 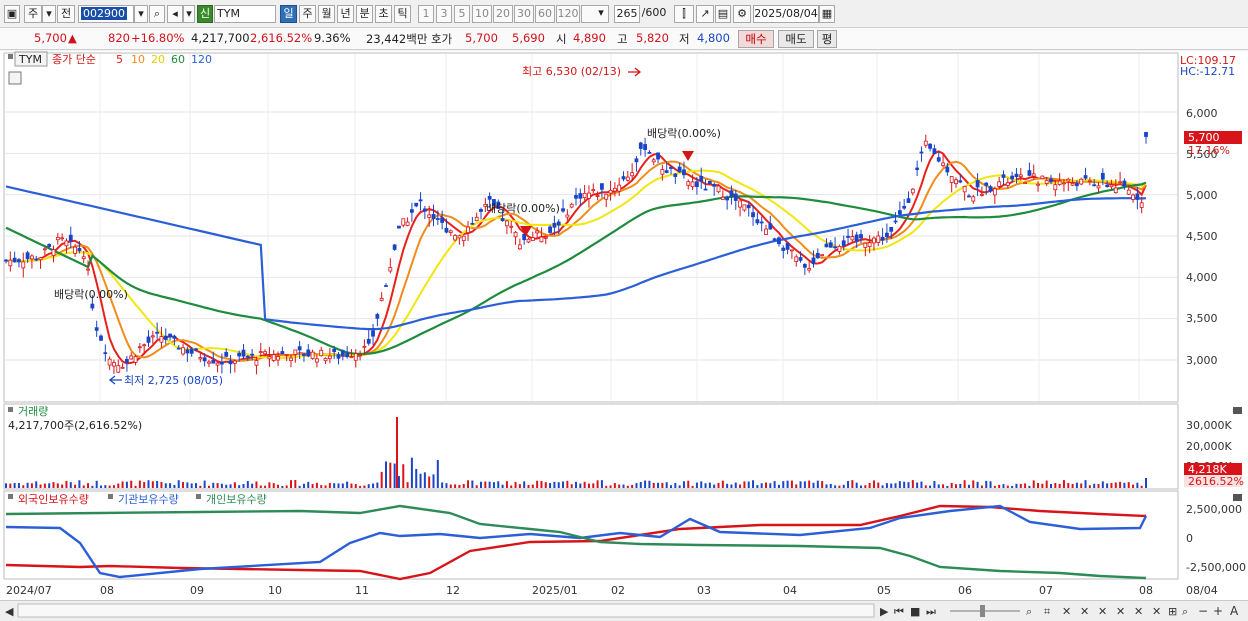 What do you see at coordinates (627, 14) in the screenshot?
I see `count-field: 265` at bounding box center [627, 14].